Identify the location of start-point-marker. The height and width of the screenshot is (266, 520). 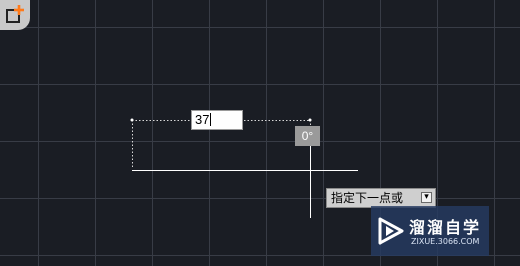
(132, 120).